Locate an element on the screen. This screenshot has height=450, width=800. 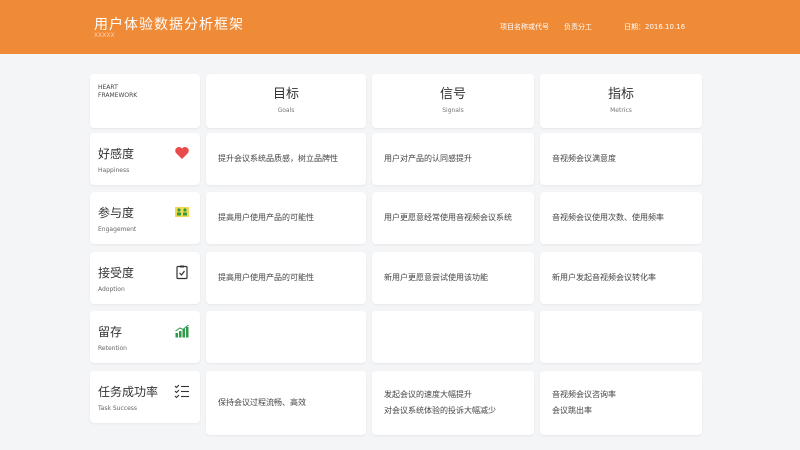
row-label-en: Retention is located at coordinates (112, 348).